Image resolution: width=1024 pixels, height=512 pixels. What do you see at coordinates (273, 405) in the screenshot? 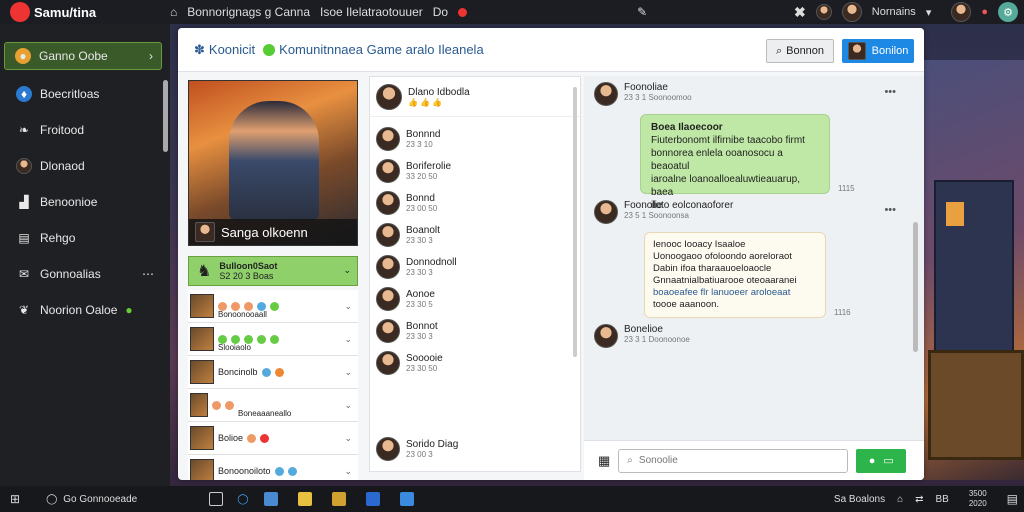
I see `list-item: Boneaaaneallo ⌄` at bounding box center [273, 405].